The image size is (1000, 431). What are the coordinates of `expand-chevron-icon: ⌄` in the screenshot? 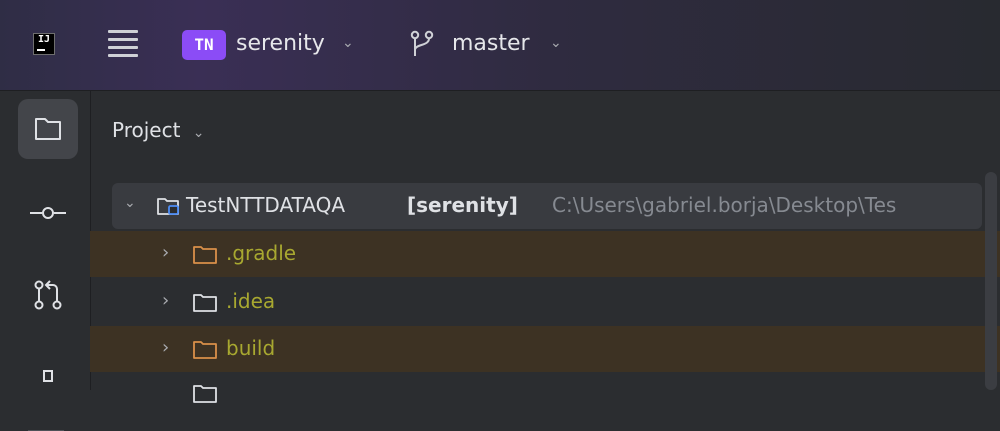 It's located at (130, 203).